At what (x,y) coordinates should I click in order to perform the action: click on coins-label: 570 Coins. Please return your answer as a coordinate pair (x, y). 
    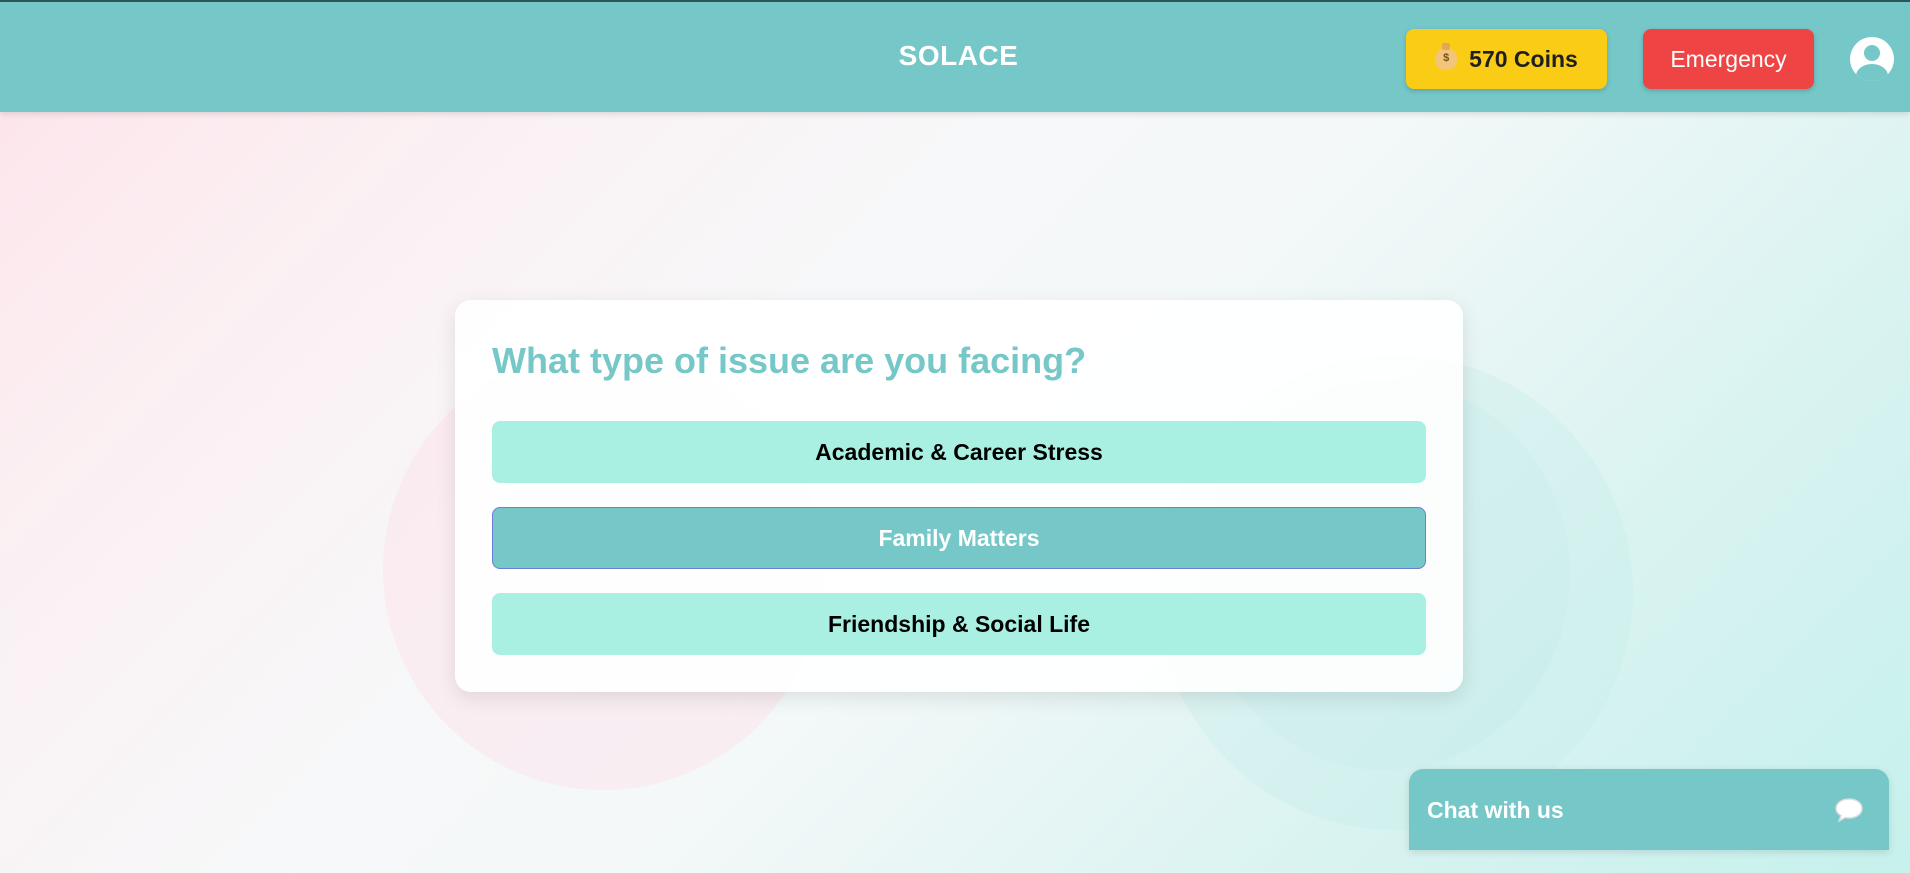
    Looking at the image, I should click on (1523, 58).